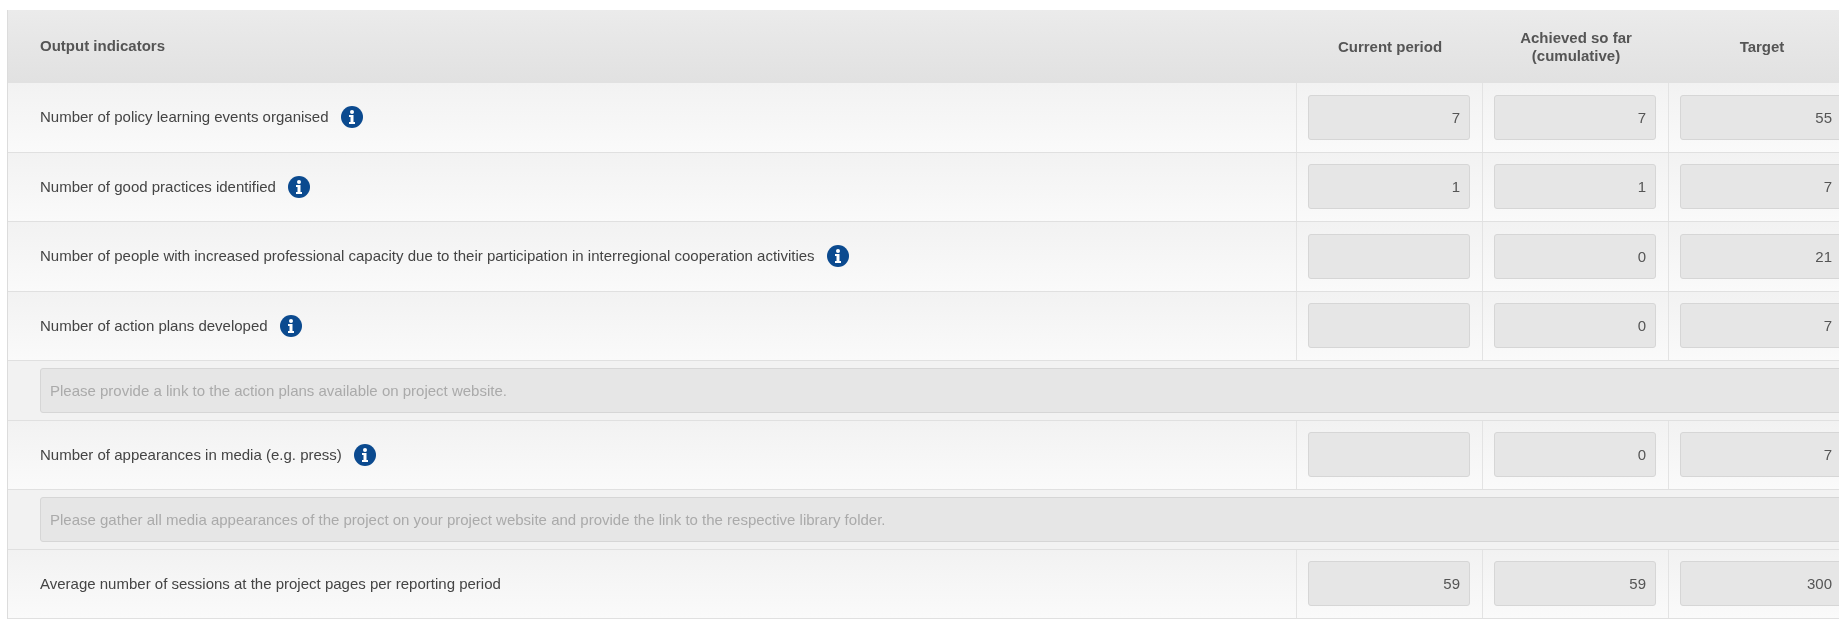  Describe the element at coordinates (184, 117) in the screenshot. I see `indicator-label: Number of policy learning events organised` at that location.